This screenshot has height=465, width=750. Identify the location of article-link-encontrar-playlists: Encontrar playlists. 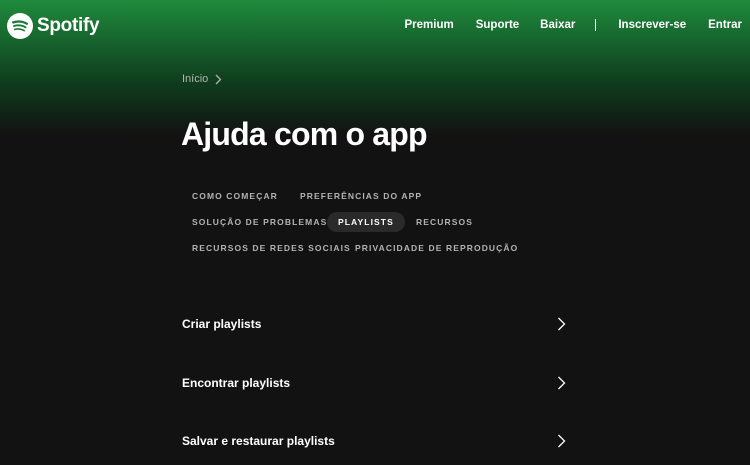
(374, 383).